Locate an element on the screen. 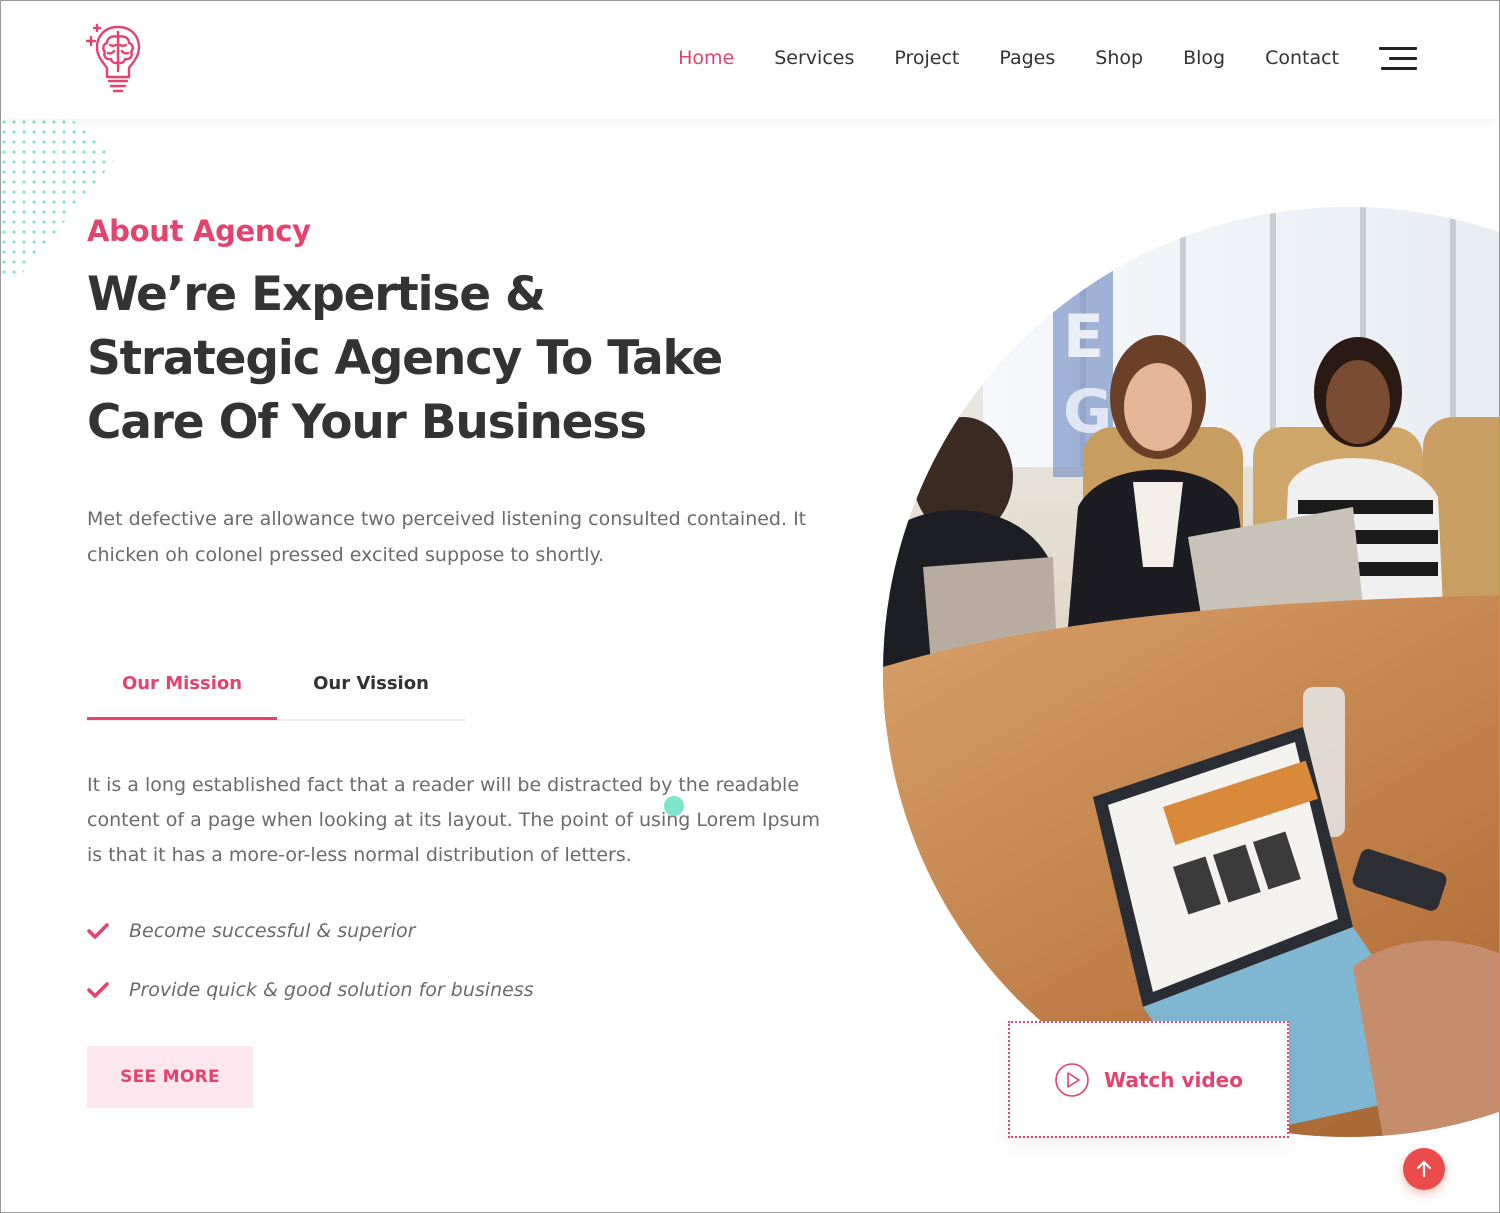 The width and height of the screenshot is (1500, 1213). headline-line: Strategic Agency To Take is located at coordinates (405, 358).